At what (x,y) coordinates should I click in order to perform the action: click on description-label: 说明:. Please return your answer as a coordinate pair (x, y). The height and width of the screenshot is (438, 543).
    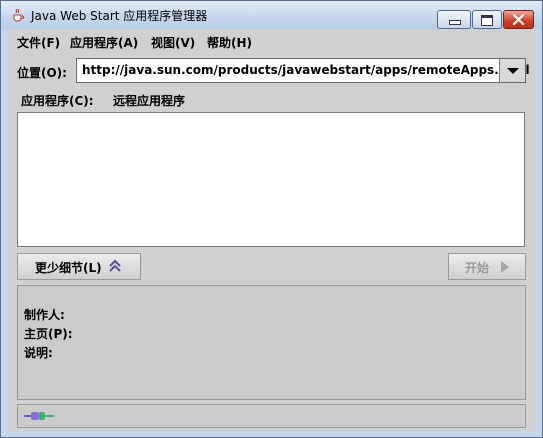
    Looking at the image, I should click on (38, 353).